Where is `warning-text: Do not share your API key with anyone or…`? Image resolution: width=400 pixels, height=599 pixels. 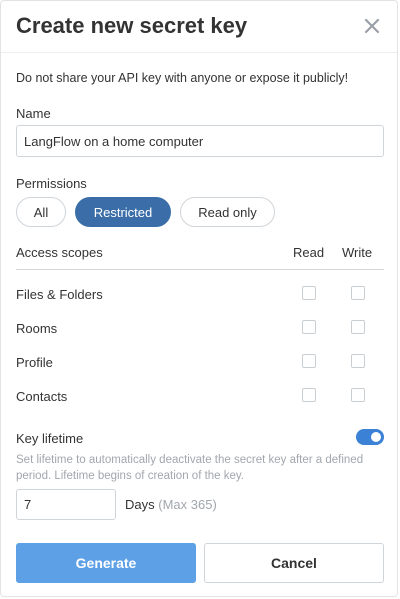
warning-text: Do not share your API key with anyone or… is located at coordinates (182, 78).